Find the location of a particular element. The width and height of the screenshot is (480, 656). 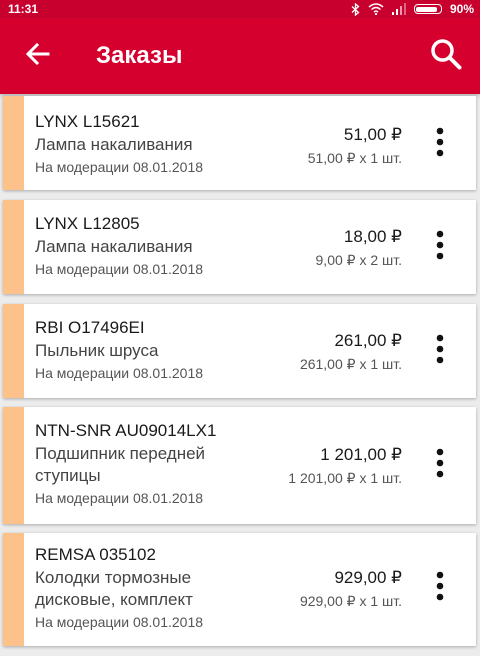

battery-icon is located at coordinates (427, 9).